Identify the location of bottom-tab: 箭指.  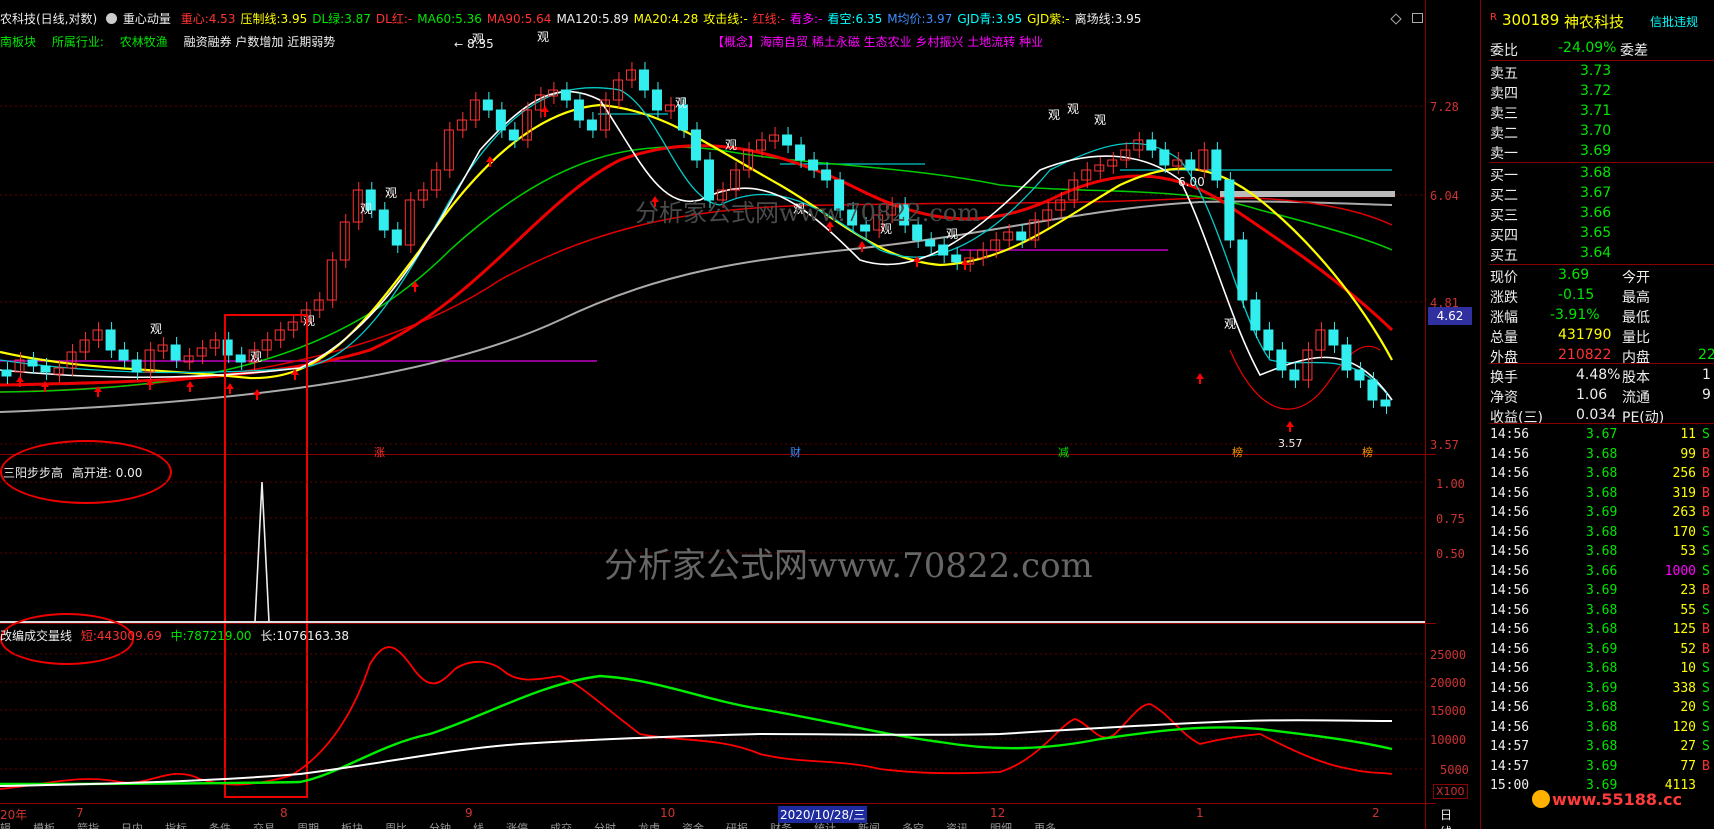
(88, 825).